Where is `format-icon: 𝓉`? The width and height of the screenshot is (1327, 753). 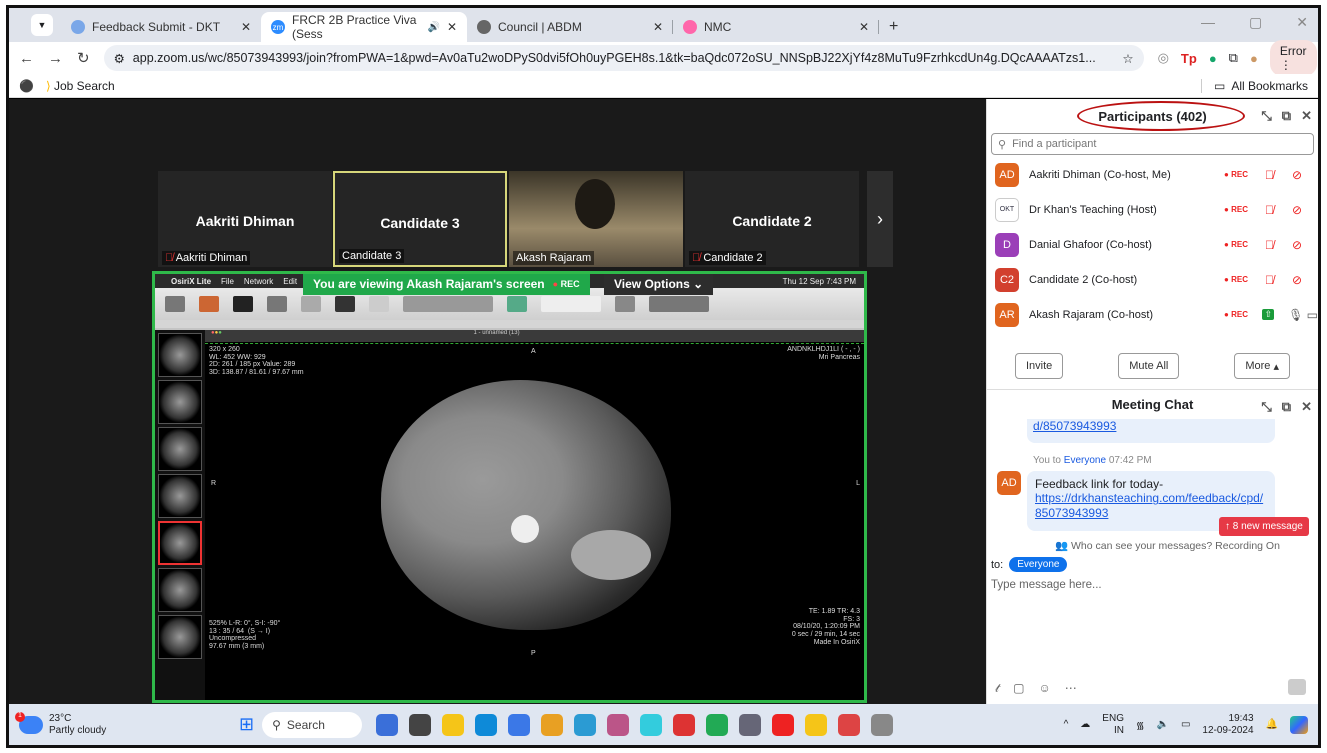 format-icon: 𝓉 is located at coordinates (997, 688).